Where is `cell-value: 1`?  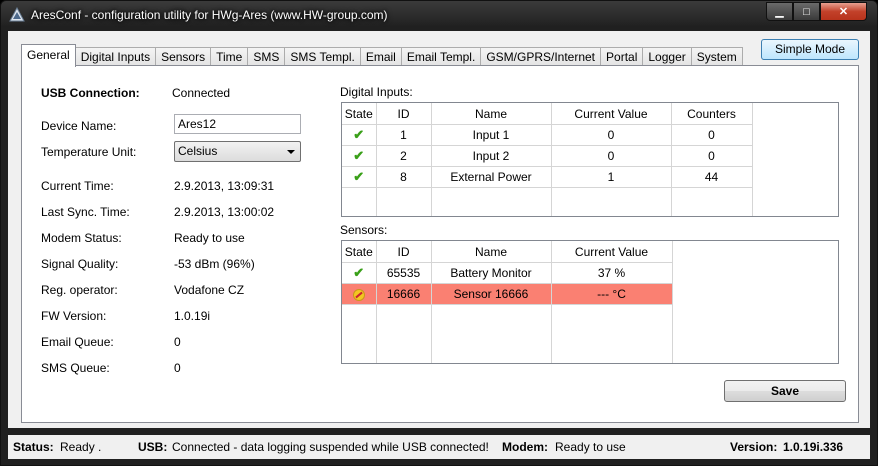 cell-value: 1 is located at coordinates (611, 177).